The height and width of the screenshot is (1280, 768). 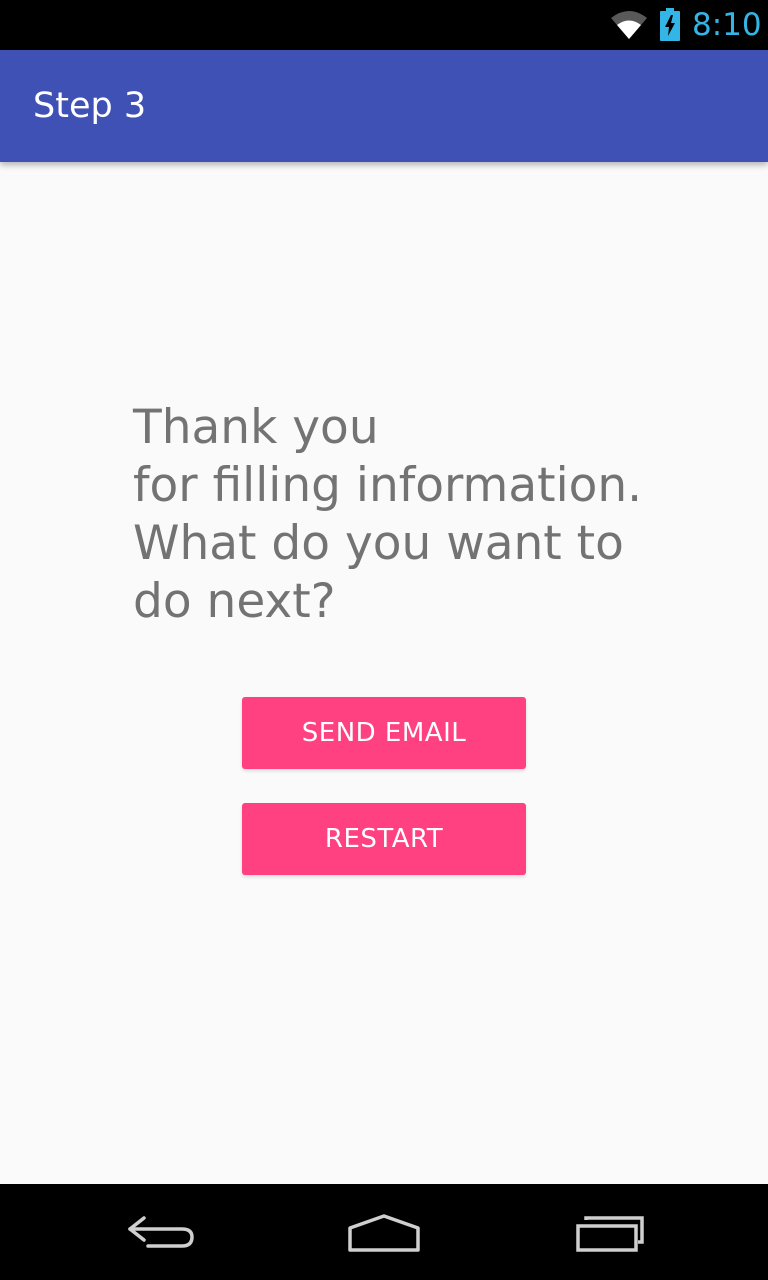 I want to click on back-icon, so click(x=160, y=1232).